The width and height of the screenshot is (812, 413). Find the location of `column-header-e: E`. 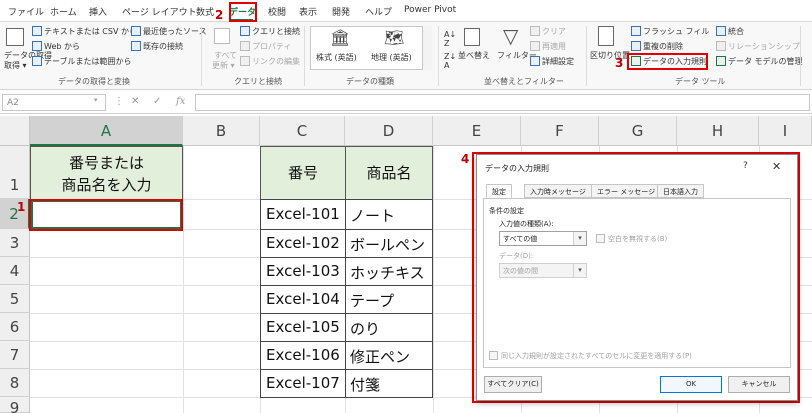

column-header-e: E is located at coordinates (477, 131).